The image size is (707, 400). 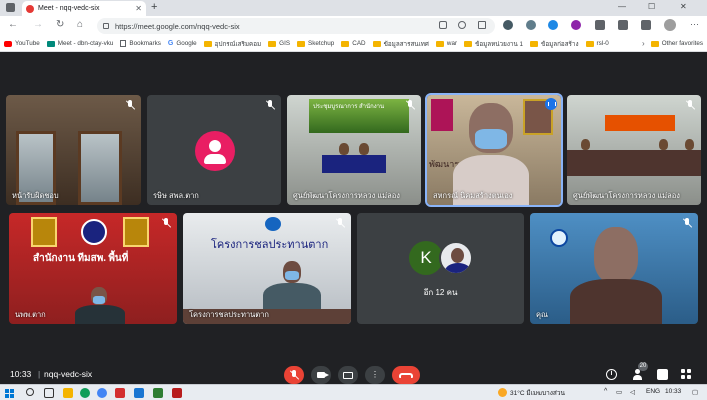 What do you see at coordinates (346, 195) in the screenshot?
I see `participant-name: ศูนย์พัฒนาโครงการหลวง แม่ลอง` at bounding box center [346, 195].